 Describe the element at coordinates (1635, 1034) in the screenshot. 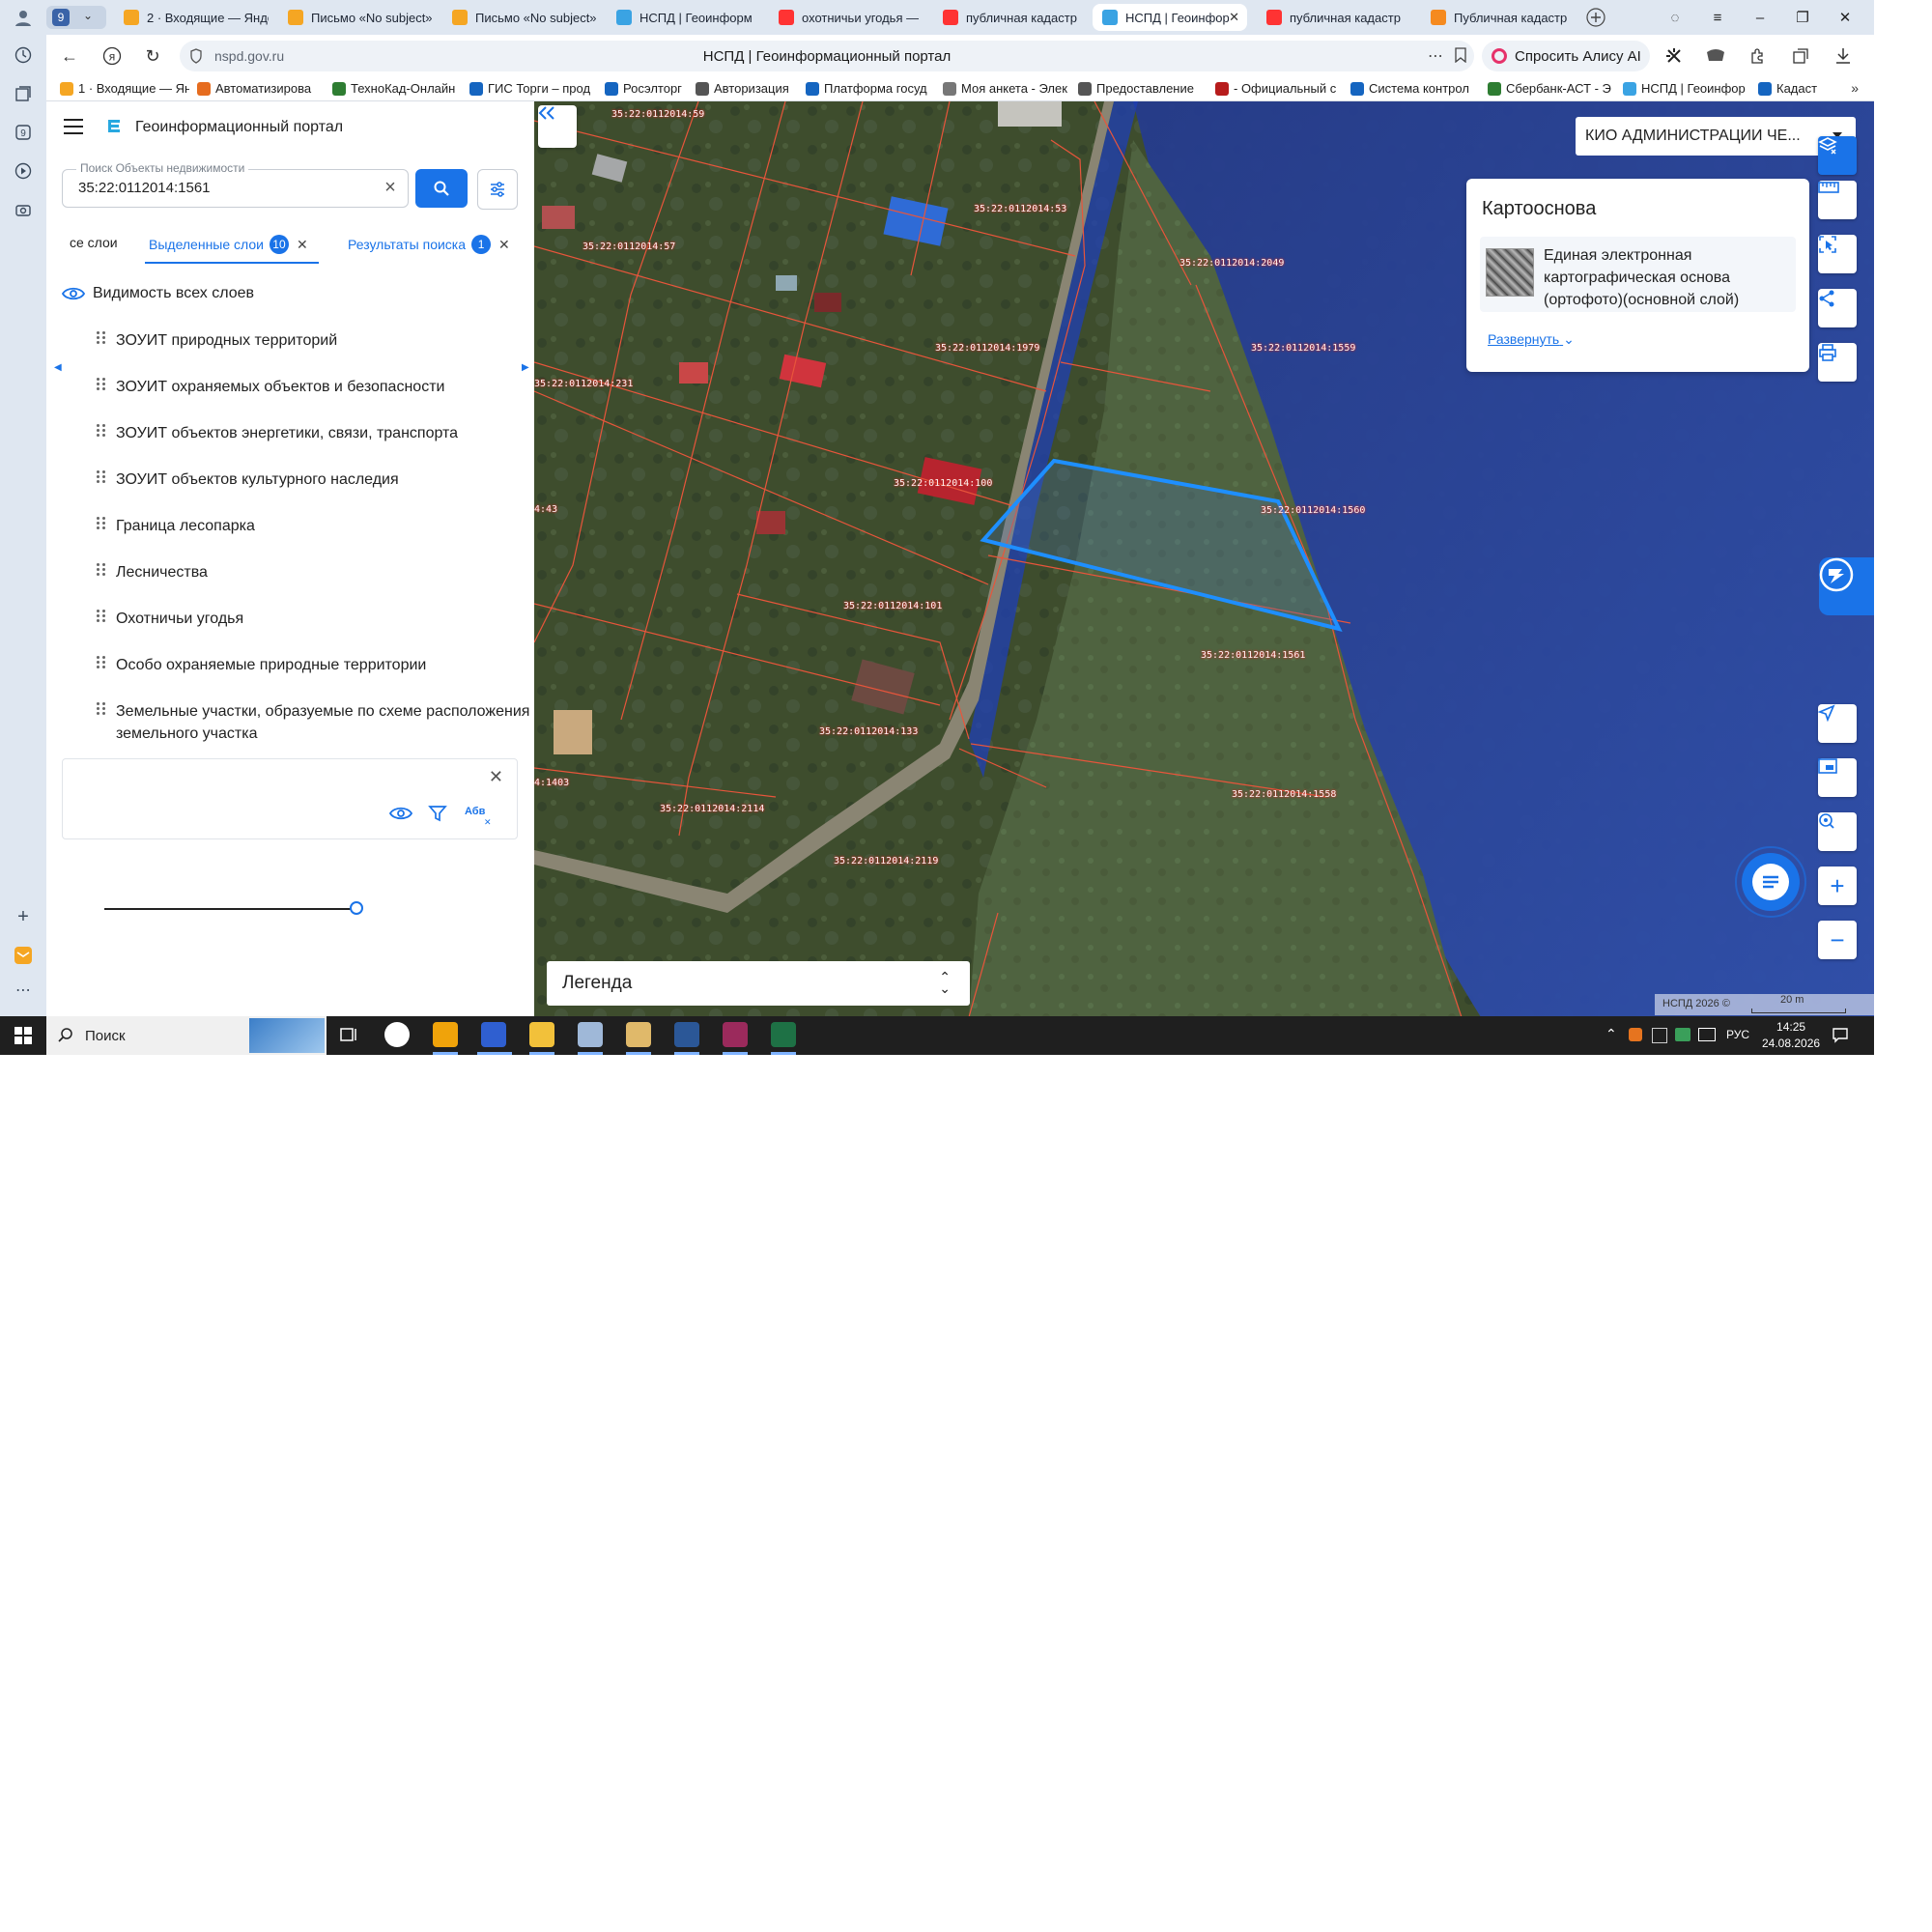

I see `tray-app-icon` at that location.